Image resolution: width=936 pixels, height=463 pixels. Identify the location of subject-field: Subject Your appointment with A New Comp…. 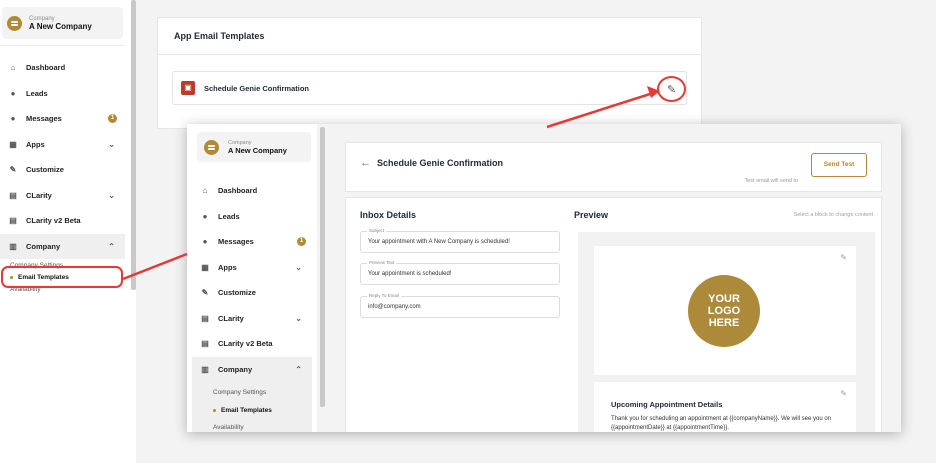
(460, 240).